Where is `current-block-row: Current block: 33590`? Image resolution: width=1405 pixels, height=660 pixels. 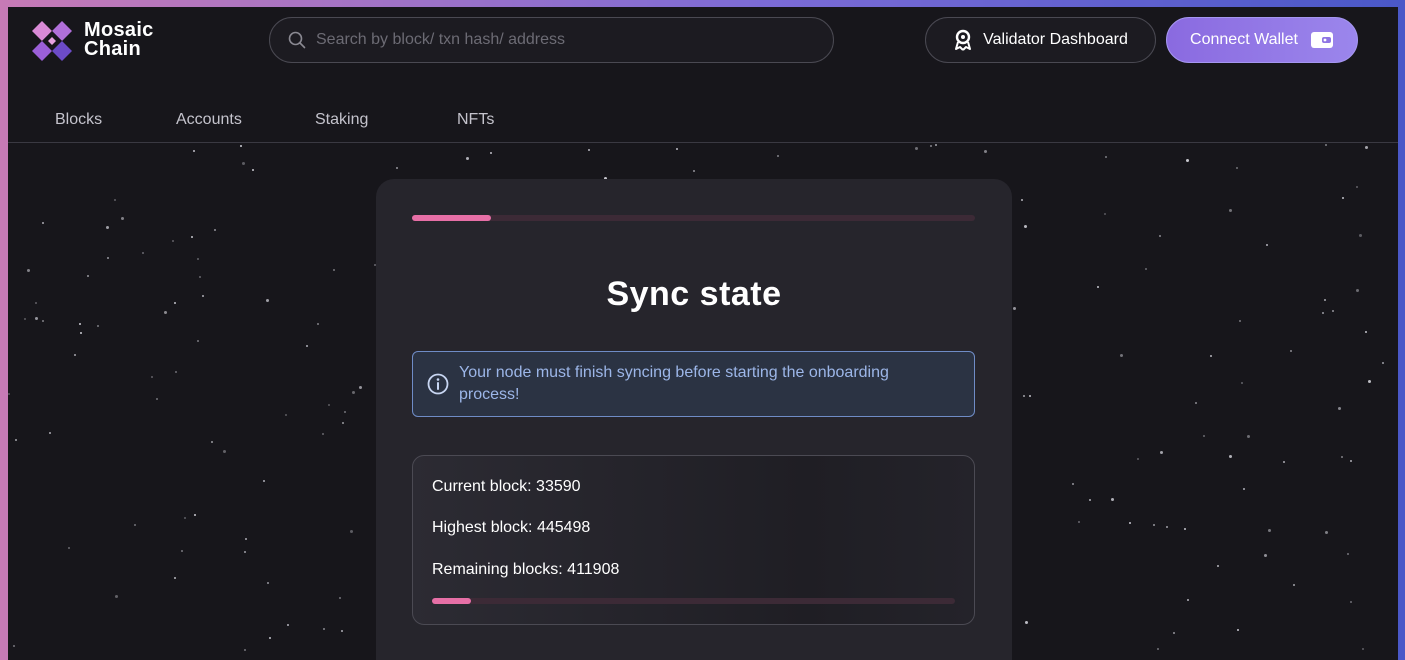
current-block-row: Current block: 33590 is located at coordinates (506, 487).